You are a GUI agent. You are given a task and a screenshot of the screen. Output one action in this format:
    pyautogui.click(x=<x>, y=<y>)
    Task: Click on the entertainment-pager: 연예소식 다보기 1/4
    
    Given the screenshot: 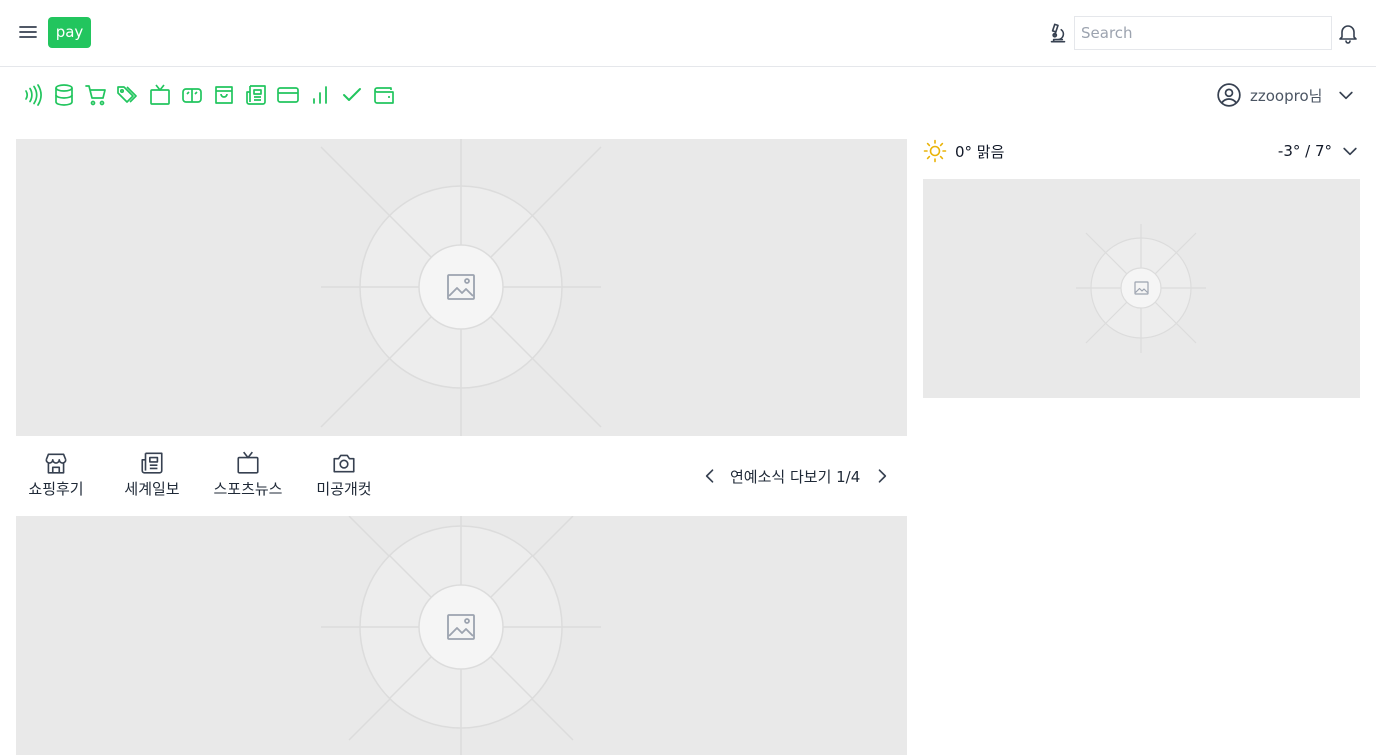 What is the action you would take?
    pyautogui.click(x=796, y=476)
    